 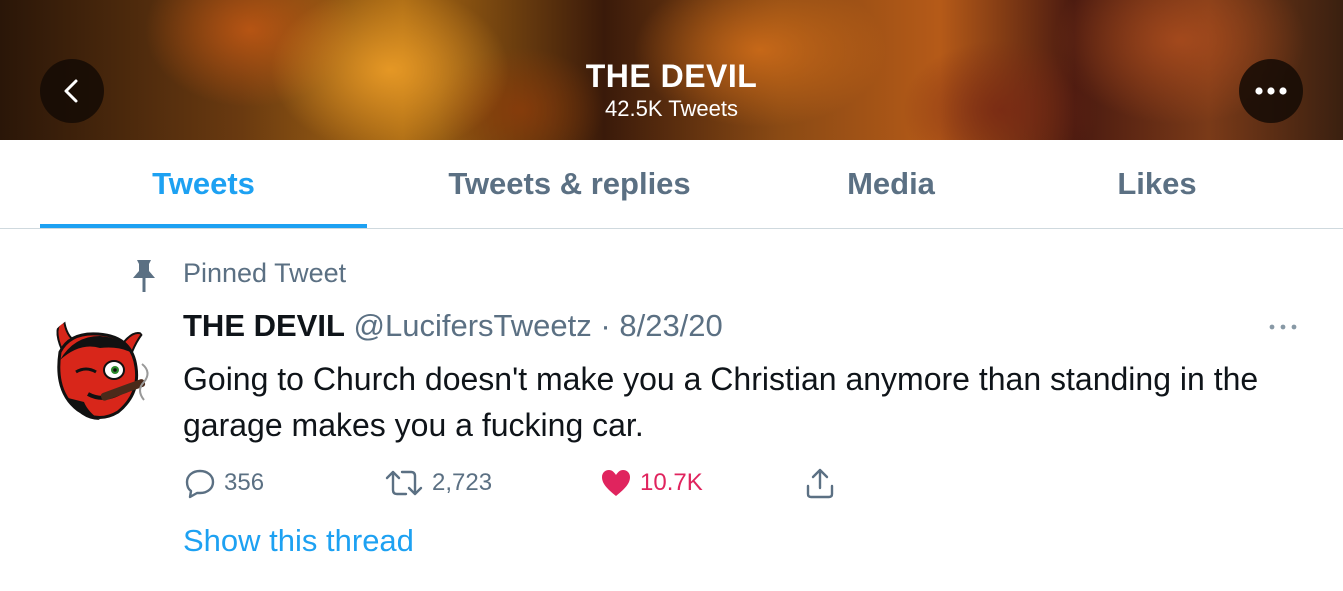 I want to click on tweet-date: 8/23/20, so click(x=670, y=325).